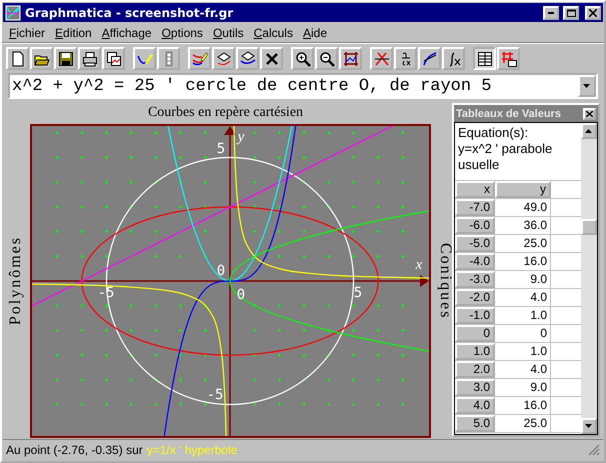 This screenshot has width=606, height=463. I want to click on save-icon, so click(66, 58).